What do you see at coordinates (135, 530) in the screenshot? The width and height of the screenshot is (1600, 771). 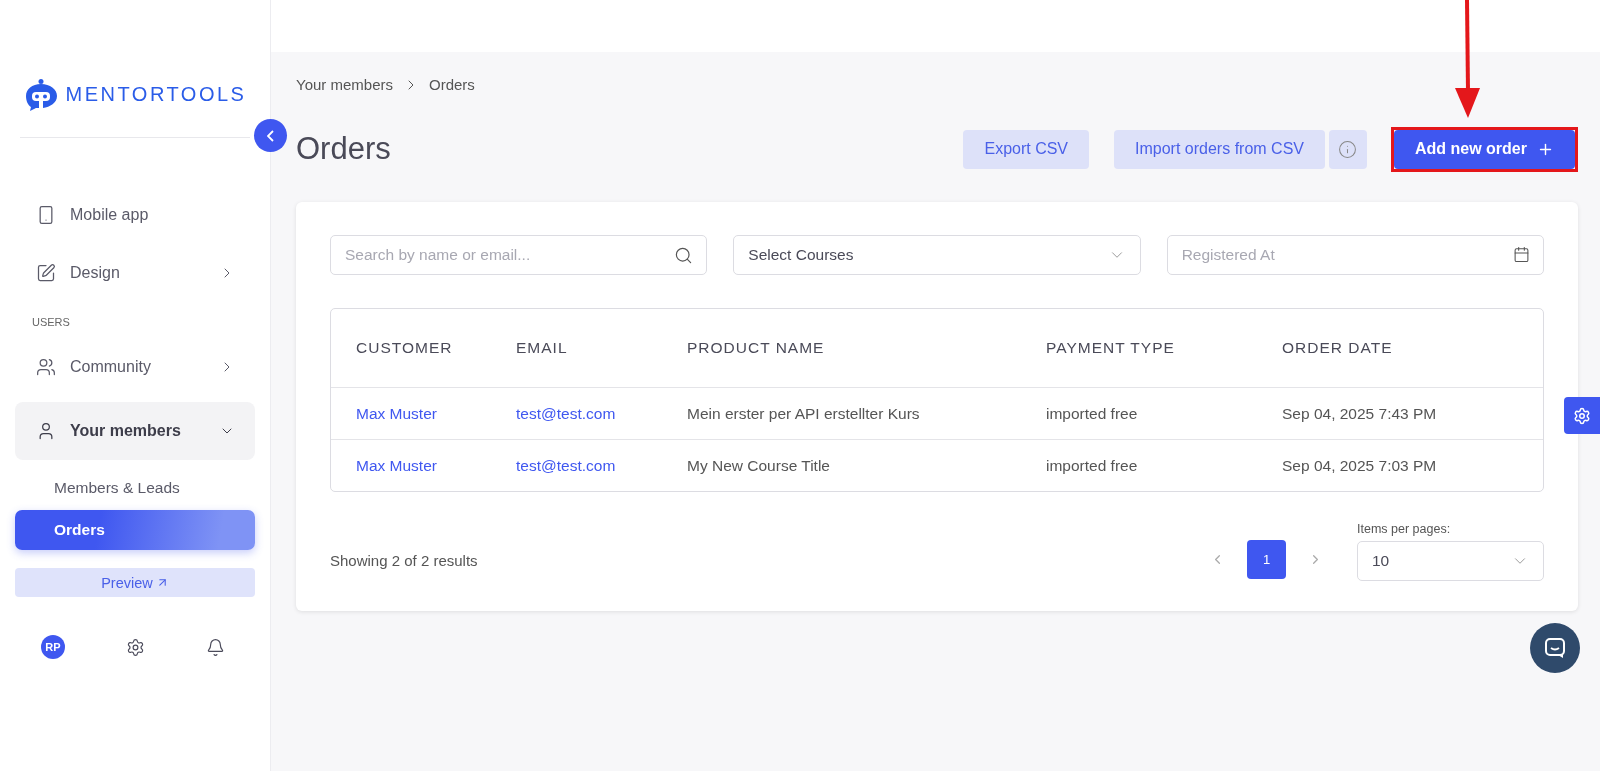 I see `nav-subitem: Orders` at bounding box center [135, 530].